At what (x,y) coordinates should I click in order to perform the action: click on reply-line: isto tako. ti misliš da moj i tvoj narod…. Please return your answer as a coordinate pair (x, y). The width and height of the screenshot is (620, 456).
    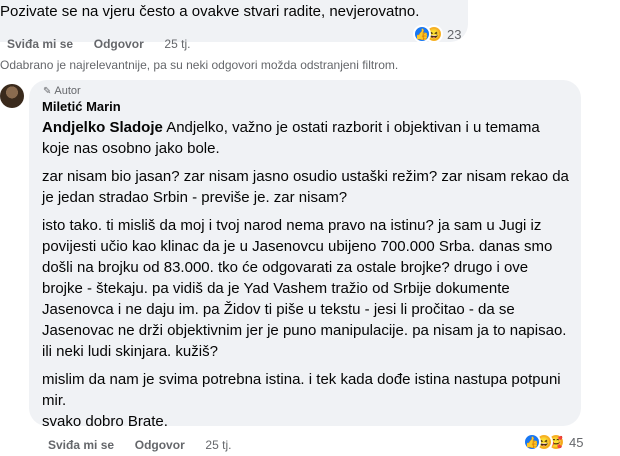
    Looking at the image, I should click on (292, 225).